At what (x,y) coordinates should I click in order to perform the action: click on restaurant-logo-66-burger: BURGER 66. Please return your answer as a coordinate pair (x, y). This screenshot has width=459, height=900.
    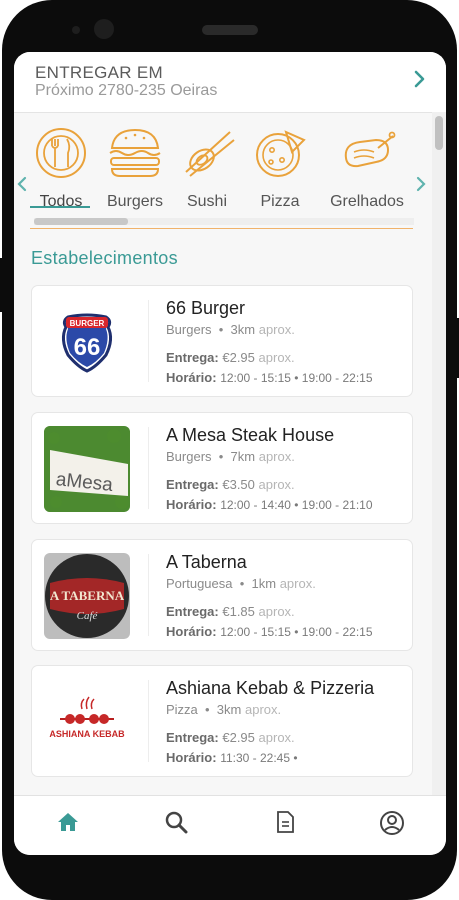
    Looking at the image, I should click on (87, 342).